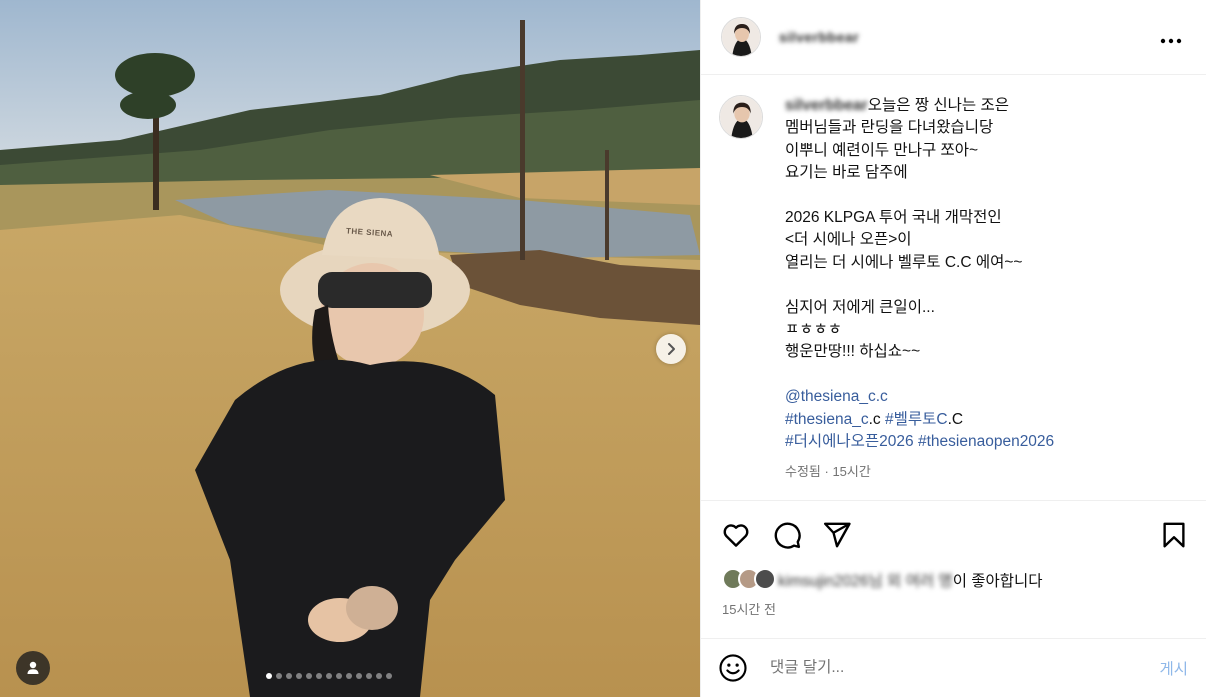 The height and width of the screenshot is (697, 1206). Describe the element at coordinates (876, 419) in the screenshot. I see `hashtag-plain-text: .c` at that location.